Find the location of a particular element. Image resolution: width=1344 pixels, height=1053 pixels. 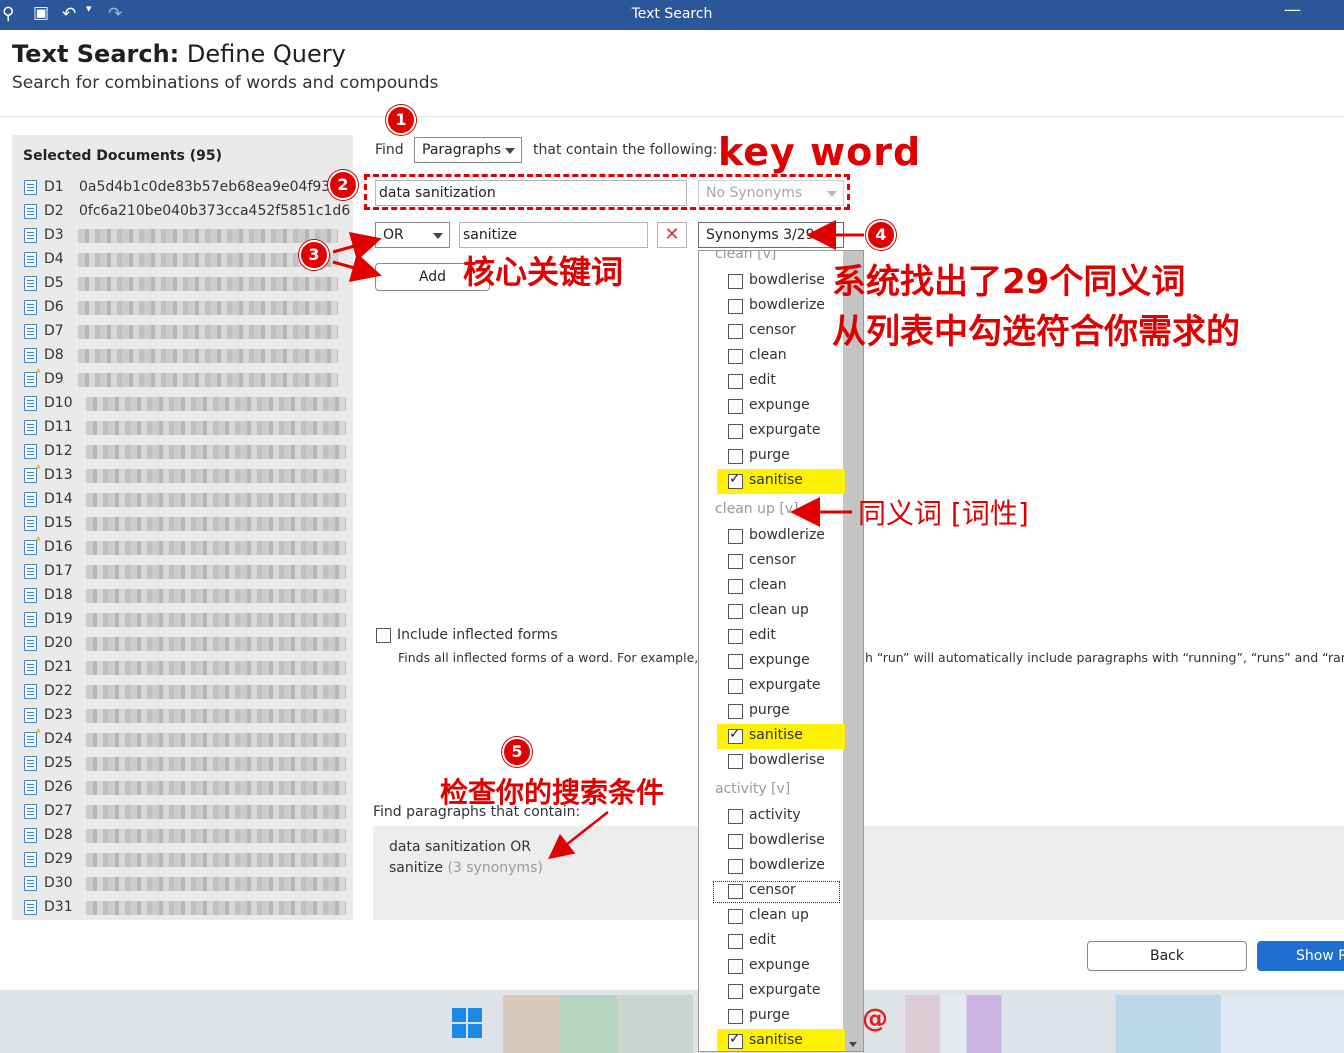

arrow-to-operator is located at coordinates (357, 246).